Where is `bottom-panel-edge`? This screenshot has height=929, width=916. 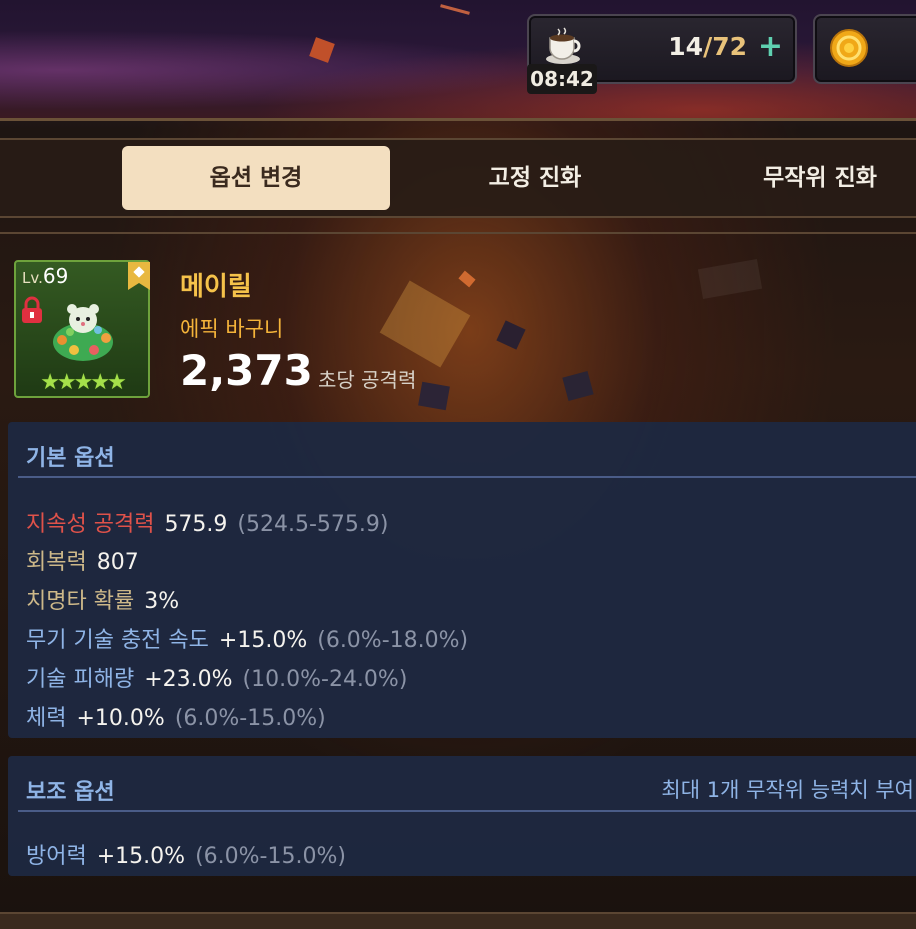 bottom-panel-edge is located at coordinates (458, 920).